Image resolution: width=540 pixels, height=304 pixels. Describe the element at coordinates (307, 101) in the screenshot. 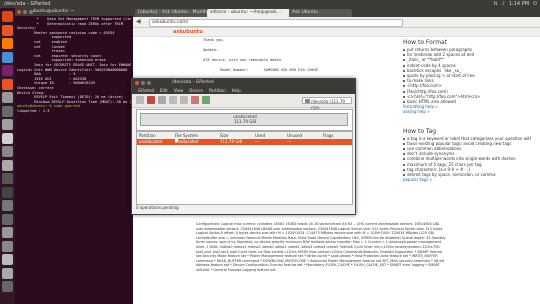

I see `disk-icon` at that location.